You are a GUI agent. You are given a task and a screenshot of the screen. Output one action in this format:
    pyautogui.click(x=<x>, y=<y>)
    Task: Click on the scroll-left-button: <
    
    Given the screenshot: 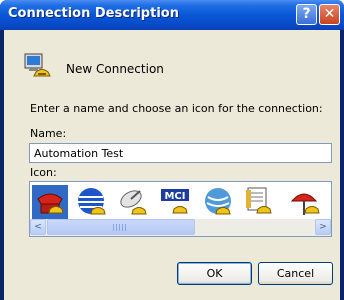 What is the action you would take?
    pyautogui.click(x=38, y=227)
    